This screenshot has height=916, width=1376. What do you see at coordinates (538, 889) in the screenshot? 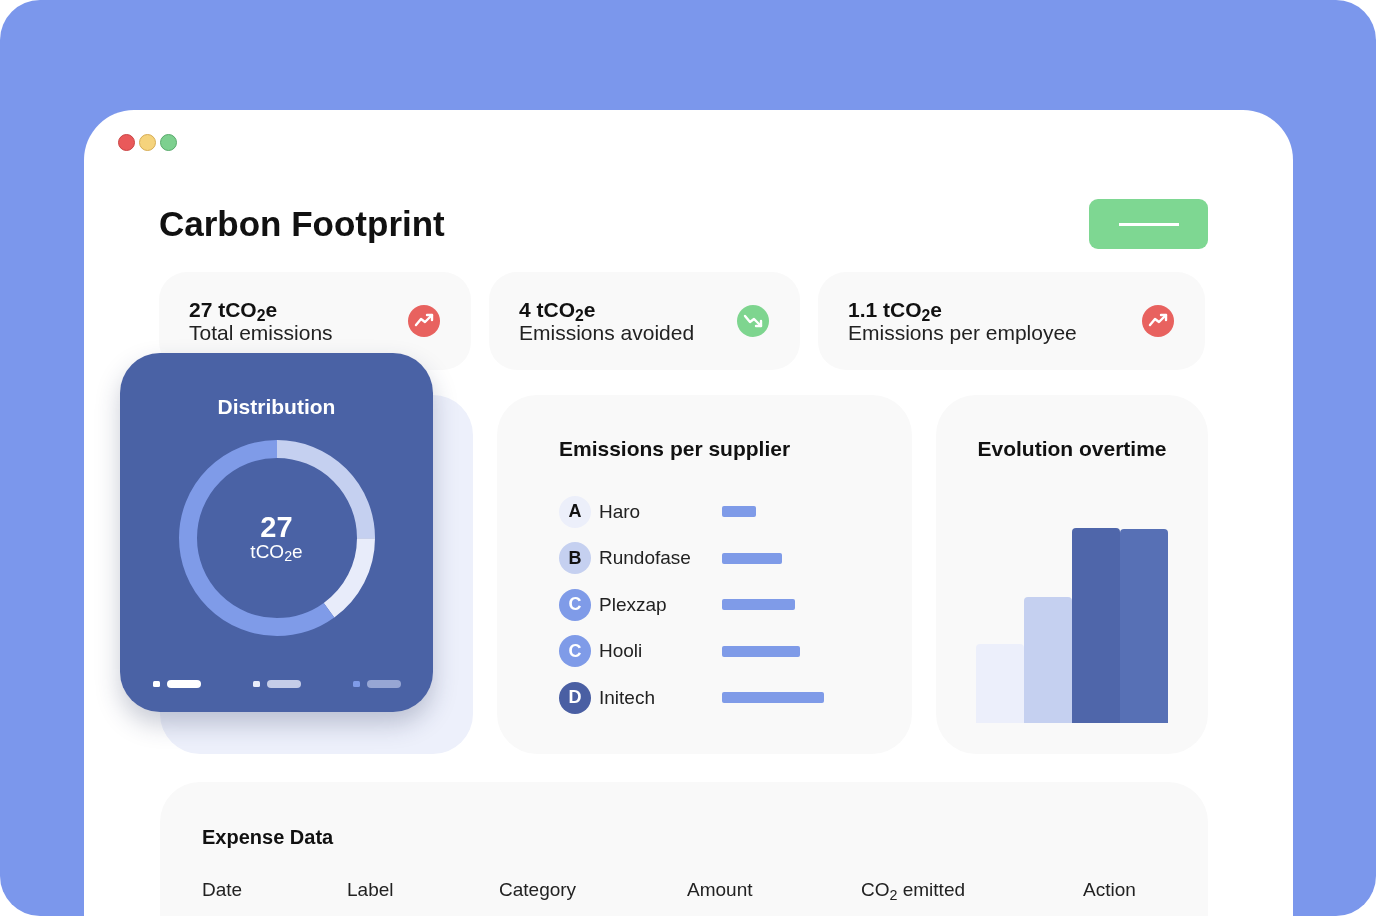
I see `column-header: Category` at bounding box center [538, 889].